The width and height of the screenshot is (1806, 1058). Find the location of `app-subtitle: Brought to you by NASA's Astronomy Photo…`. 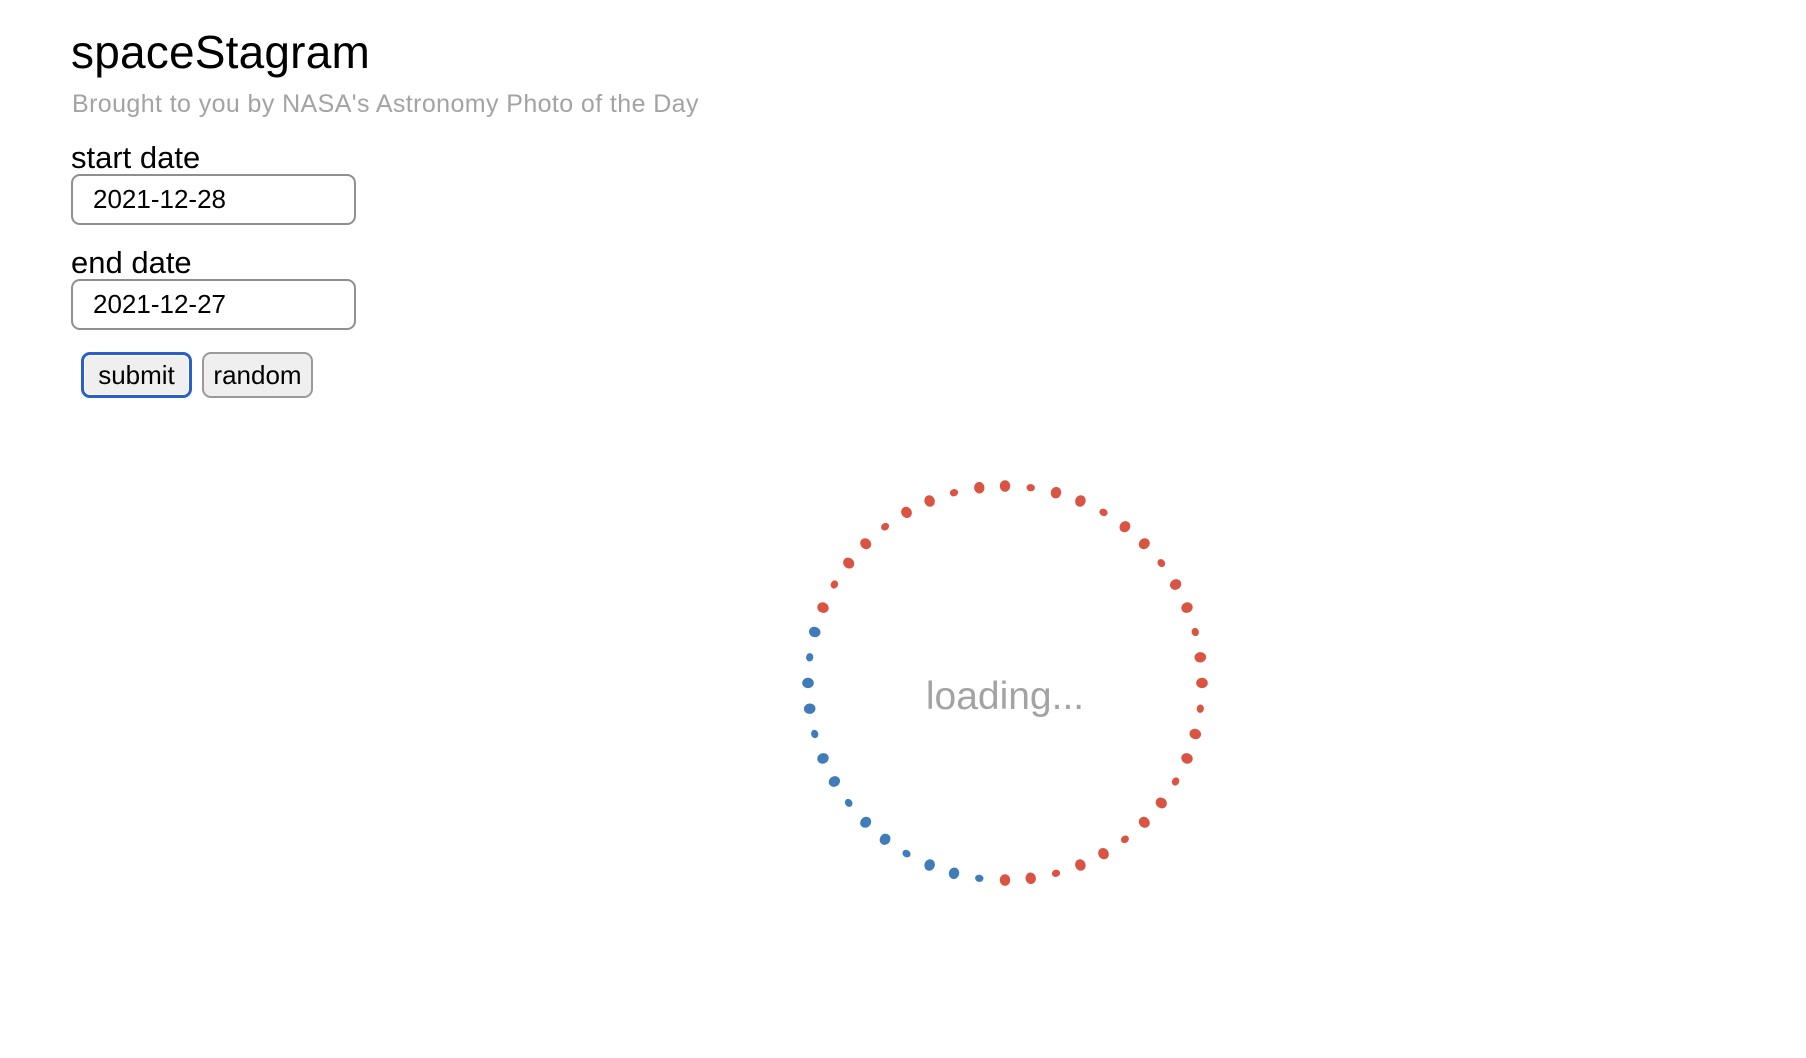

app-subtitle: Brought to you by NASA's Astronomy Photo… is located at coordinates (385, 104).